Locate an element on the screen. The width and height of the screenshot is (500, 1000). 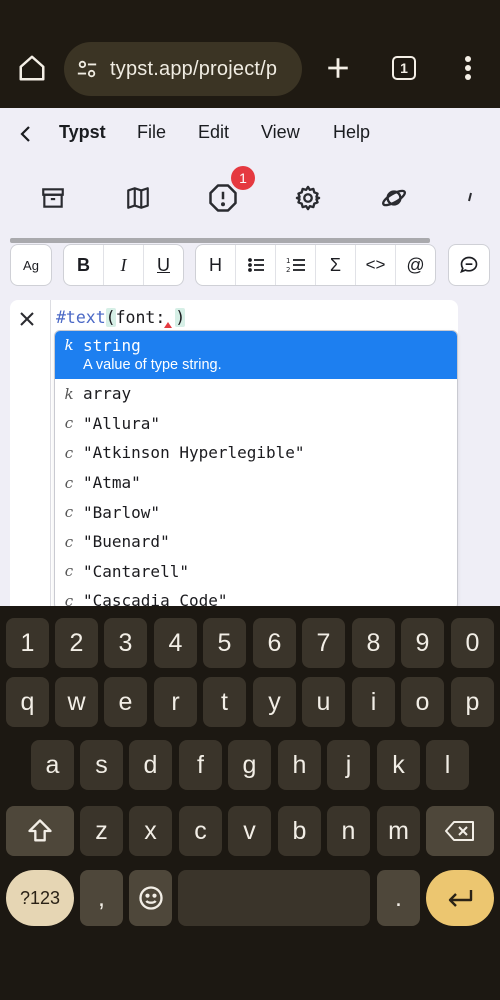
home-icon is located at coordinates (32, 68).